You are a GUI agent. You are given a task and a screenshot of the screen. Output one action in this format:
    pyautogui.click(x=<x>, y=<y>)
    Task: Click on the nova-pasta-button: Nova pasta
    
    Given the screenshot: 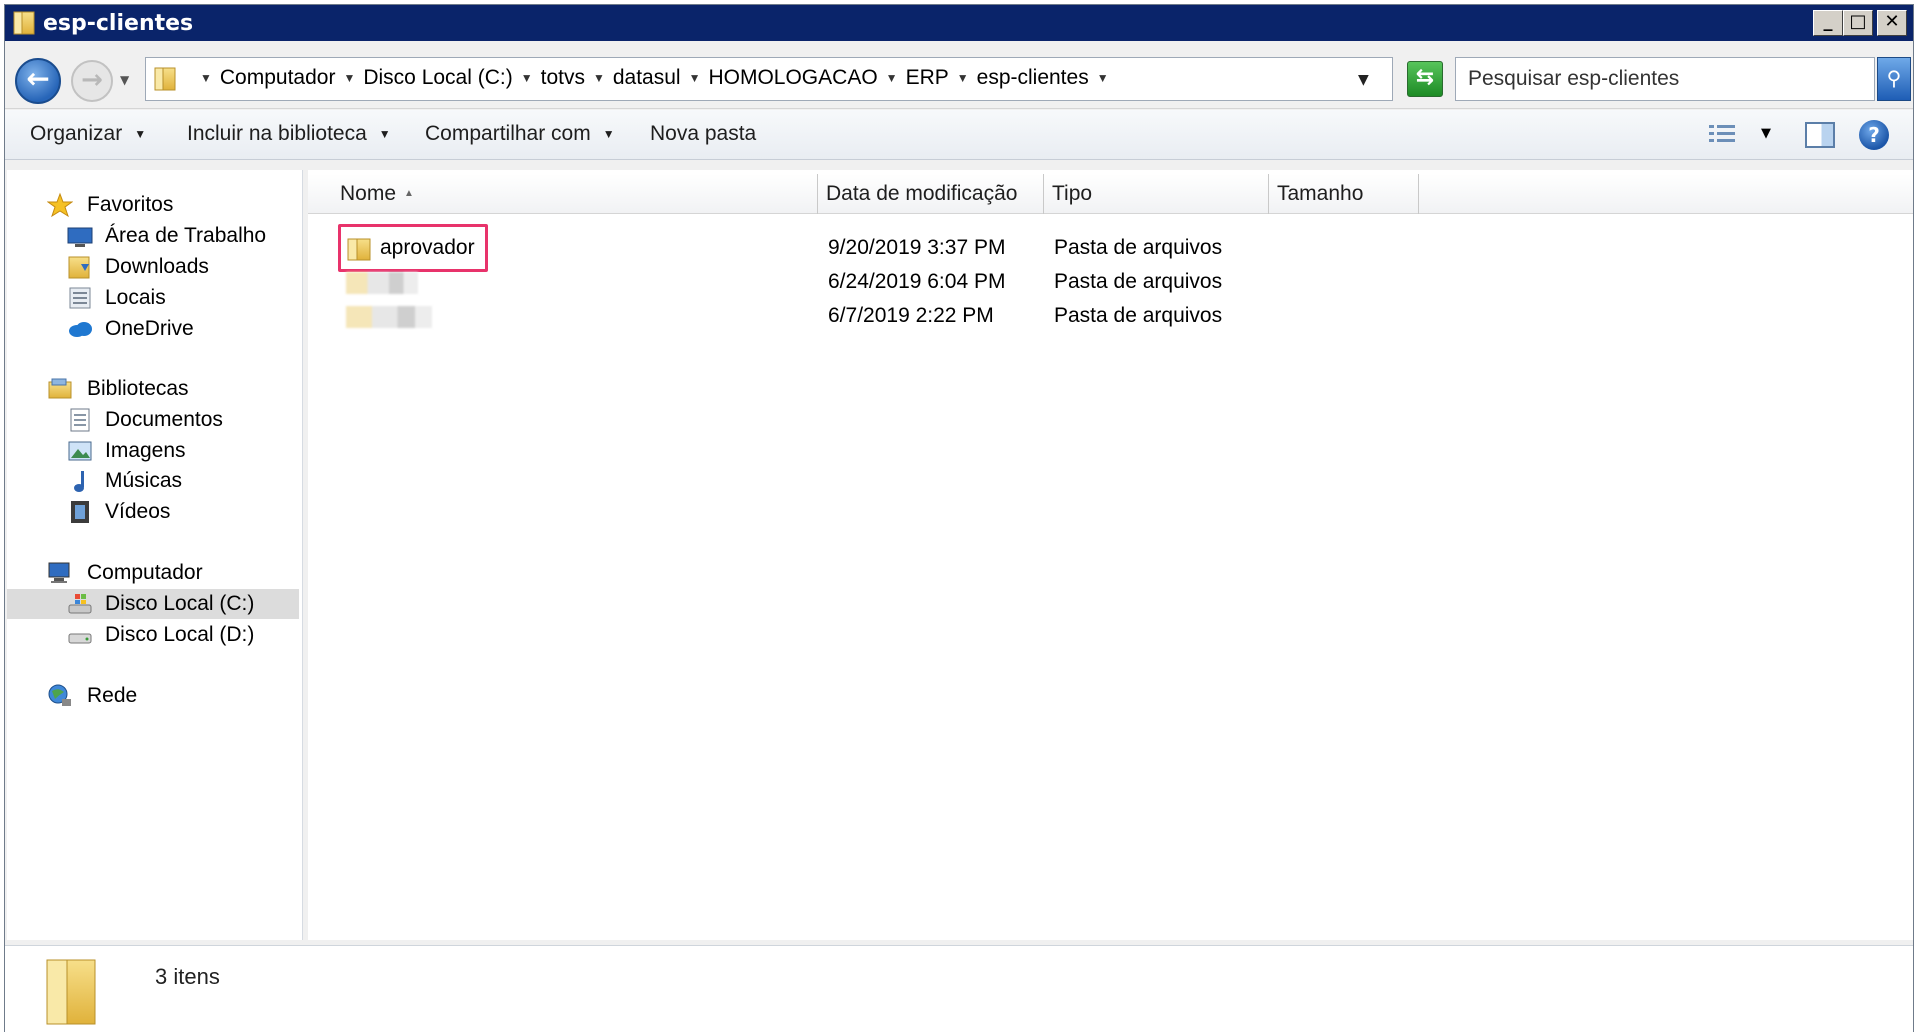 What is the action you would take?
    pyautogui.click(x=703, y=134)
    